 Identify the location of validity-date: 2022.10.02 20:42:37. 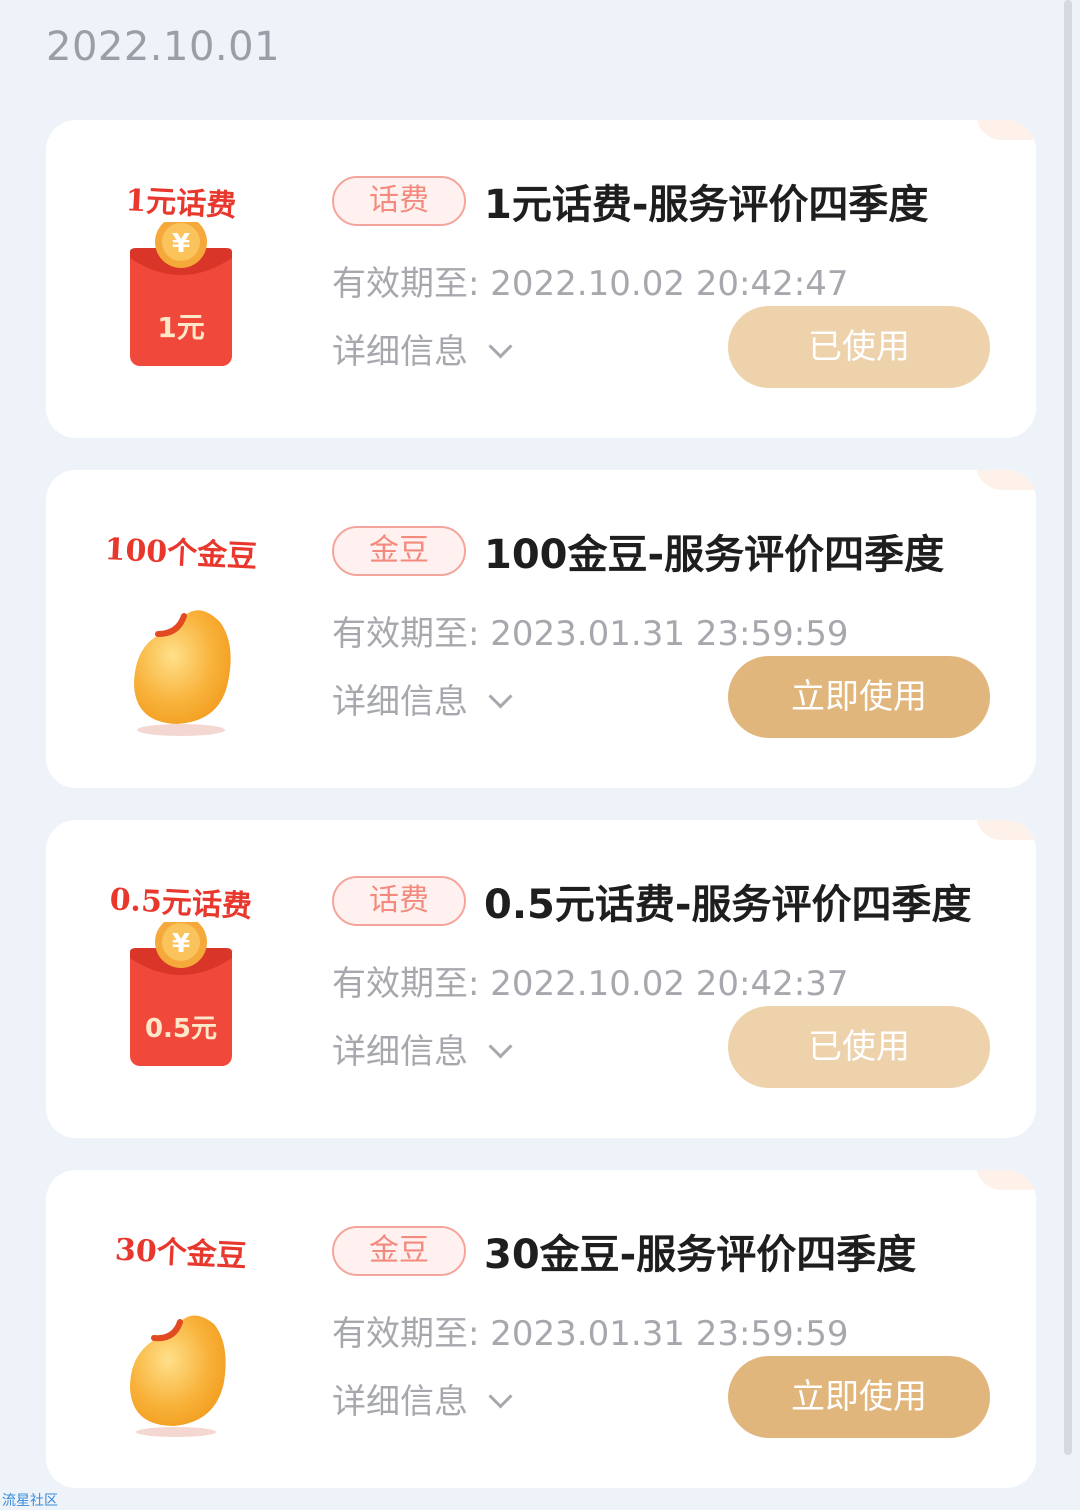
(669, 984).